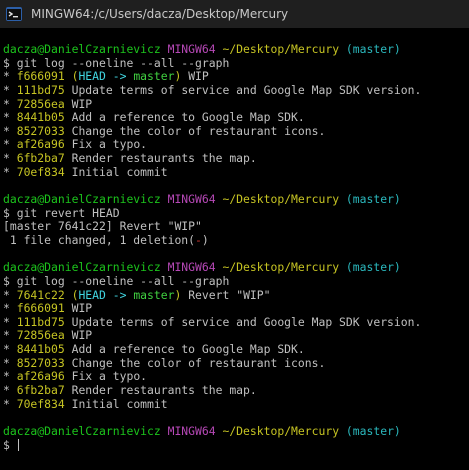 The width and height of the screenshot is (469, 470). I want to click on revert-result: [master 7641c22] Revert "WIP", so click(236, 227).